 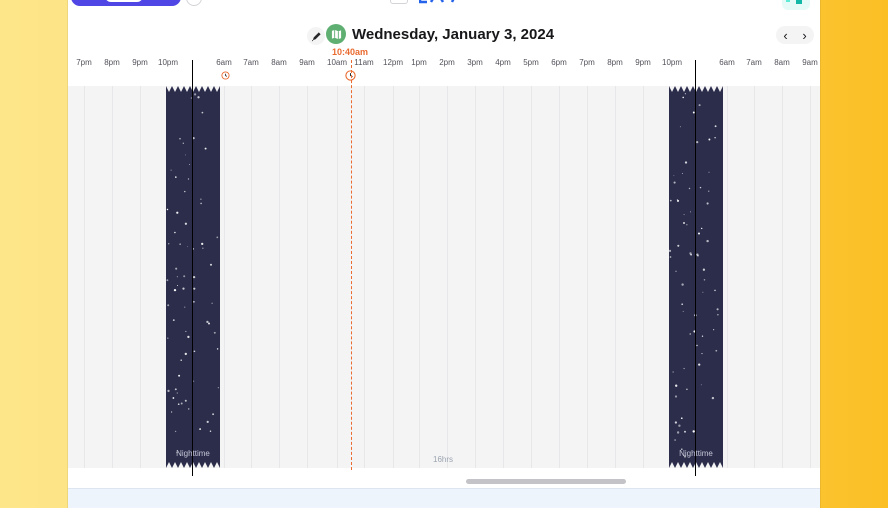 I want to click on hour-label: 6pm, so click(x=559, y=62).